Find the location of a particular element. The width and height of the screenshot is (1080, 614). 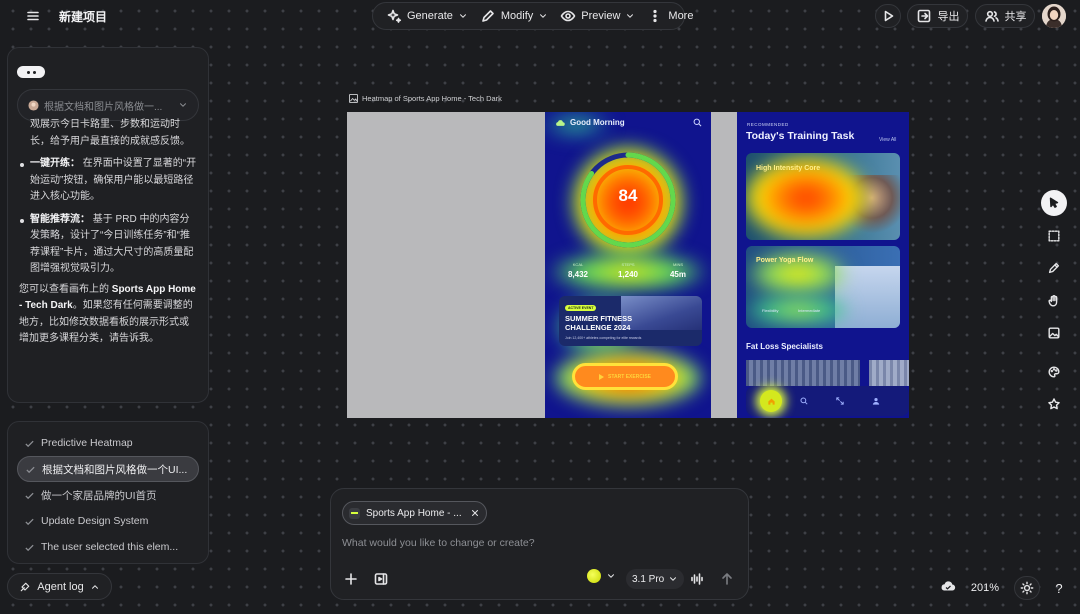

view-all-link: View All is located at coordinates (887, 140).